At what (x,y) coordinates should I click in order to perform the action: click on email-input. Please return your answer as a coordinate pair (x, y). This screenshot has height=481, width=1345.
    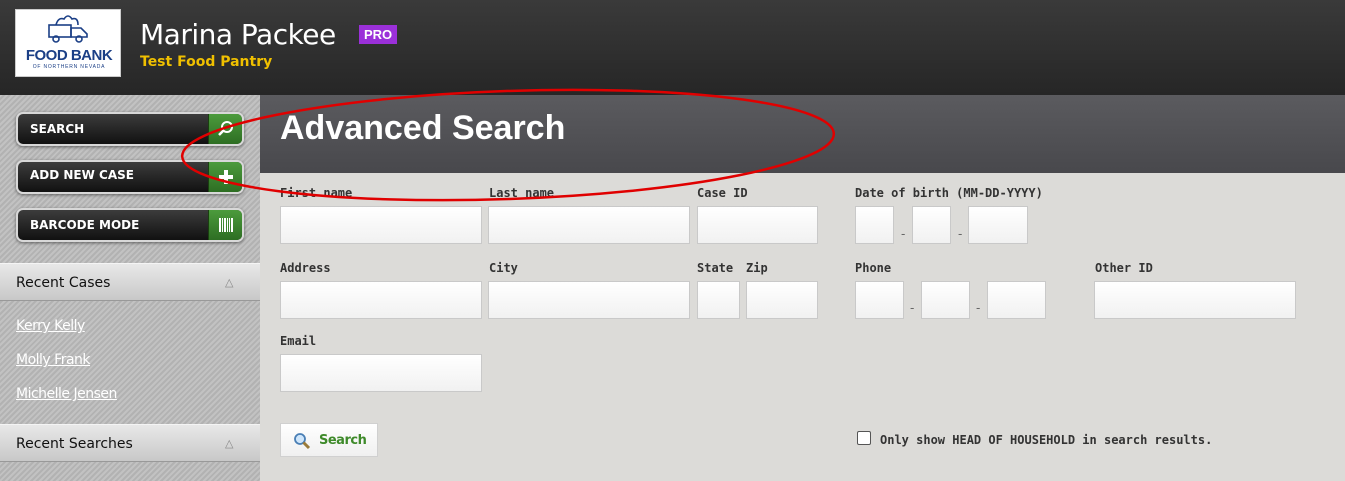
    Looking at the image, I should click on (381, 373).